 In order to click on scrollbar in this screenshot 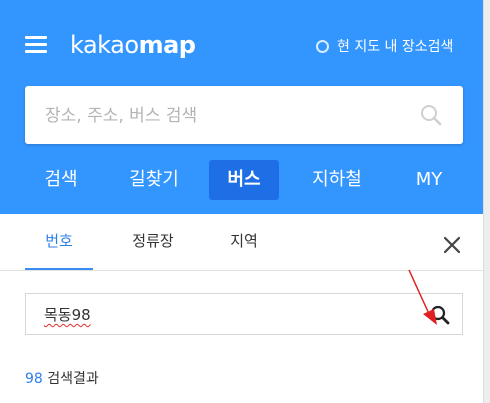, I will do `click(486, 201)`.